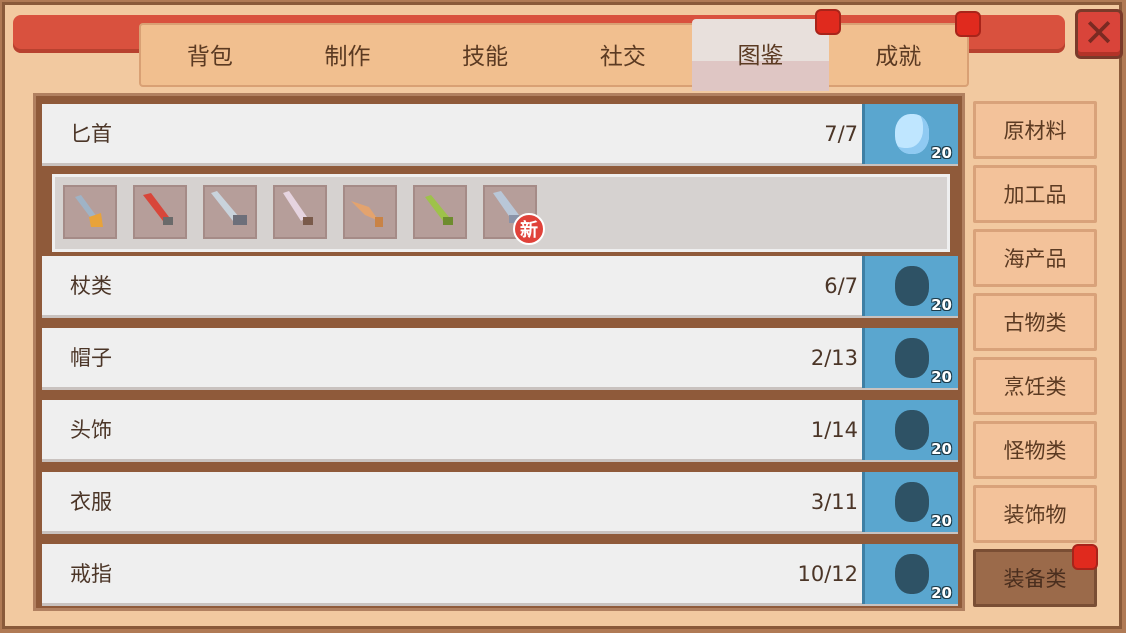  What do you see at coordinates (91, 358) in the screenshot?
I see `row-name: 帽子` at bounding box center [91, 358].